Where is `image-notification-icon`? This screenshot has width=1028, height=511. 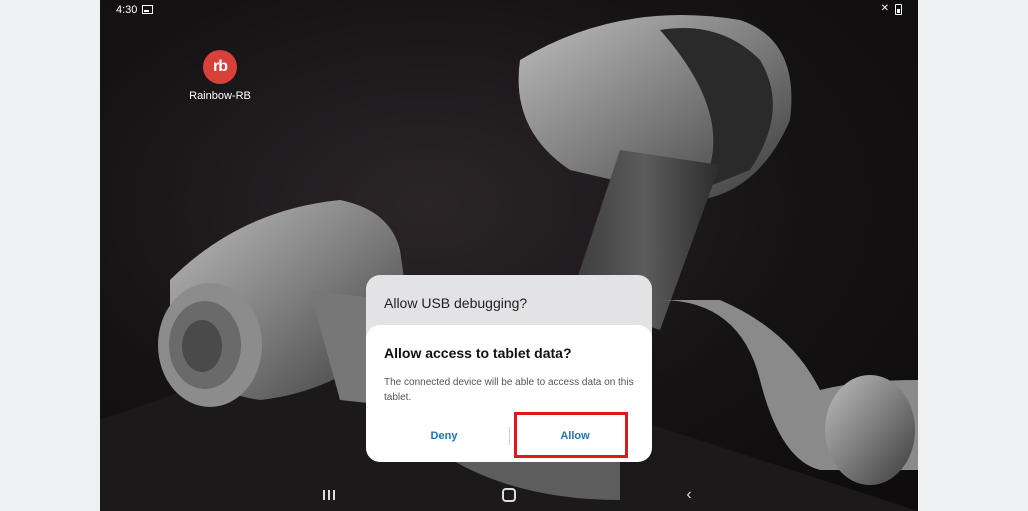
image-notification-icon is located at coordinates (147, 9).